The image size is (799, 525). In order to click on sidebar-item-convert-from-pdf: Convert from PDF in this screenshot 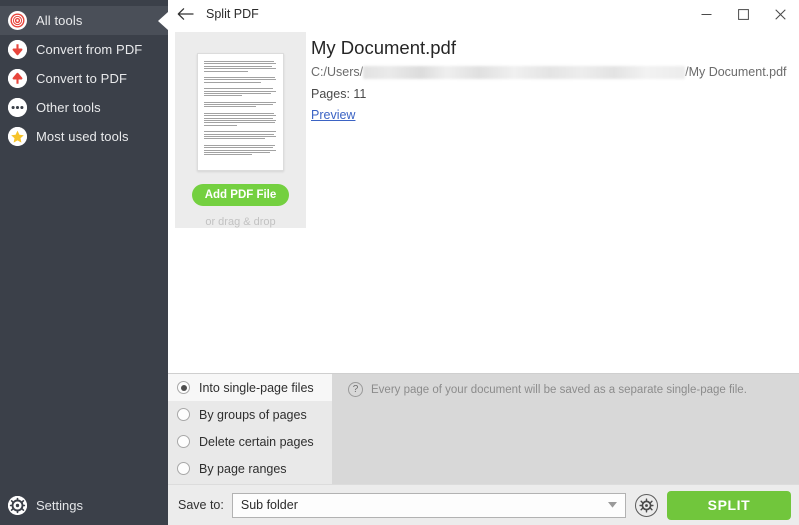, I will do `click(84, 49)`.